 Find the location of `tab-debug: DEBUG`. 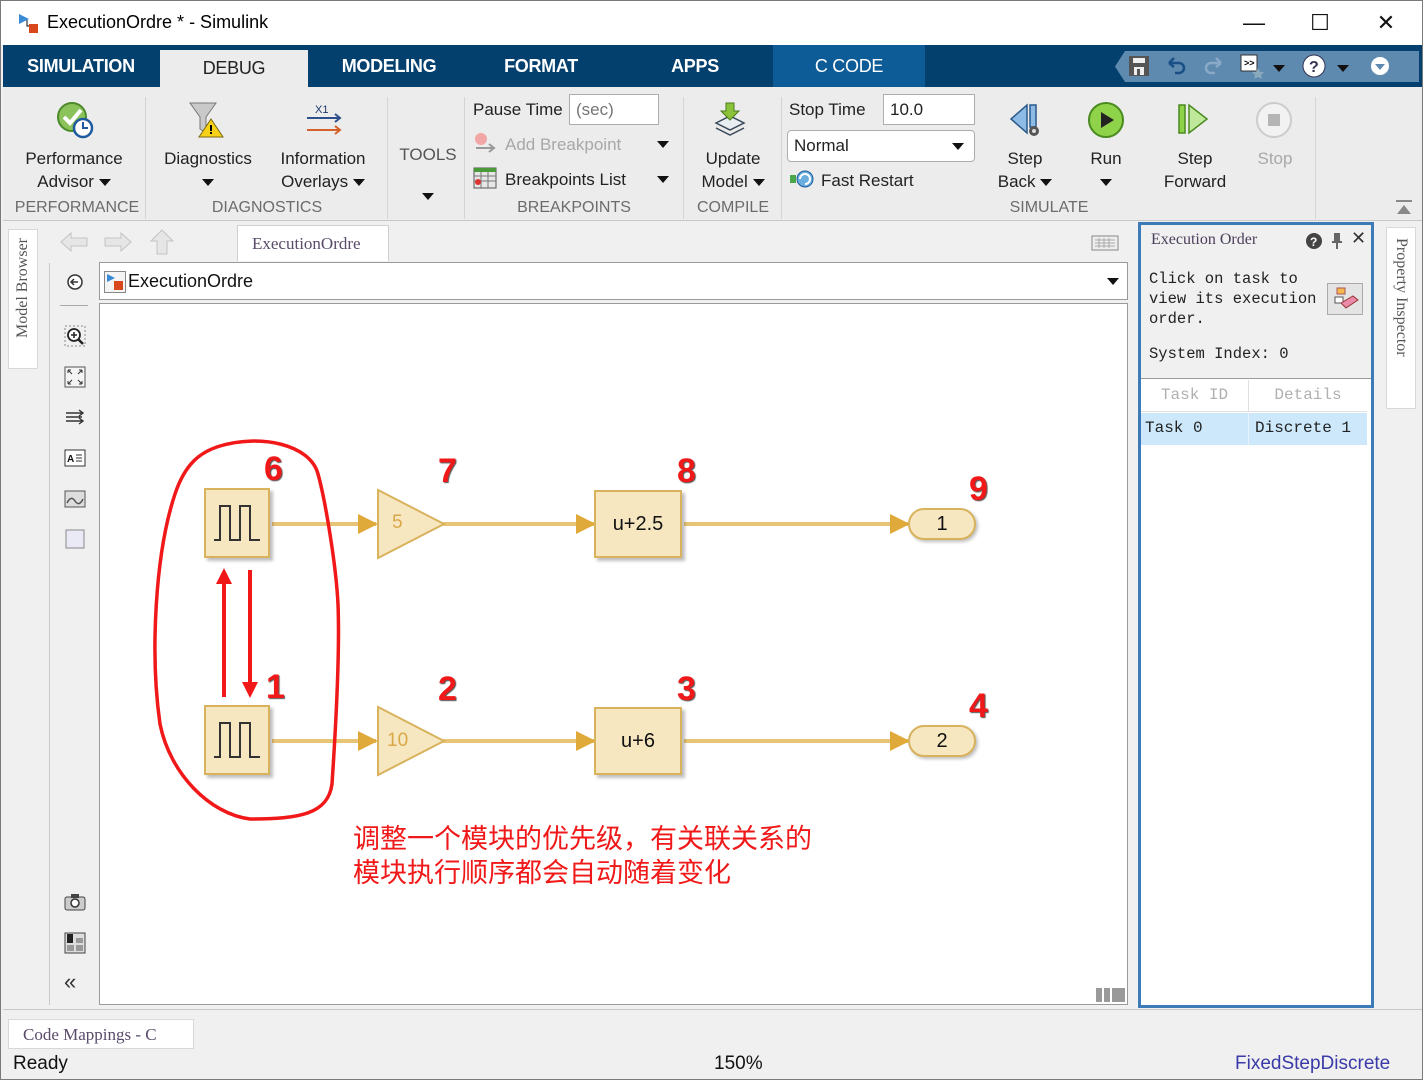

tab-debug: DEBUG is located at coordinates (234, 68).